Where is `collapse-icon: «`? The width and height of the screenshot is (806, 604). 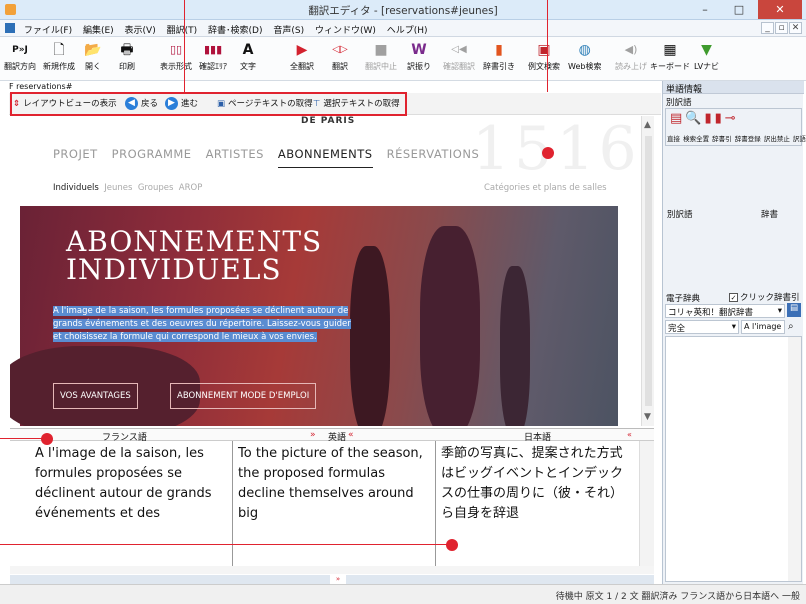
collapse-icon: « is located at coordinates (629, 434).